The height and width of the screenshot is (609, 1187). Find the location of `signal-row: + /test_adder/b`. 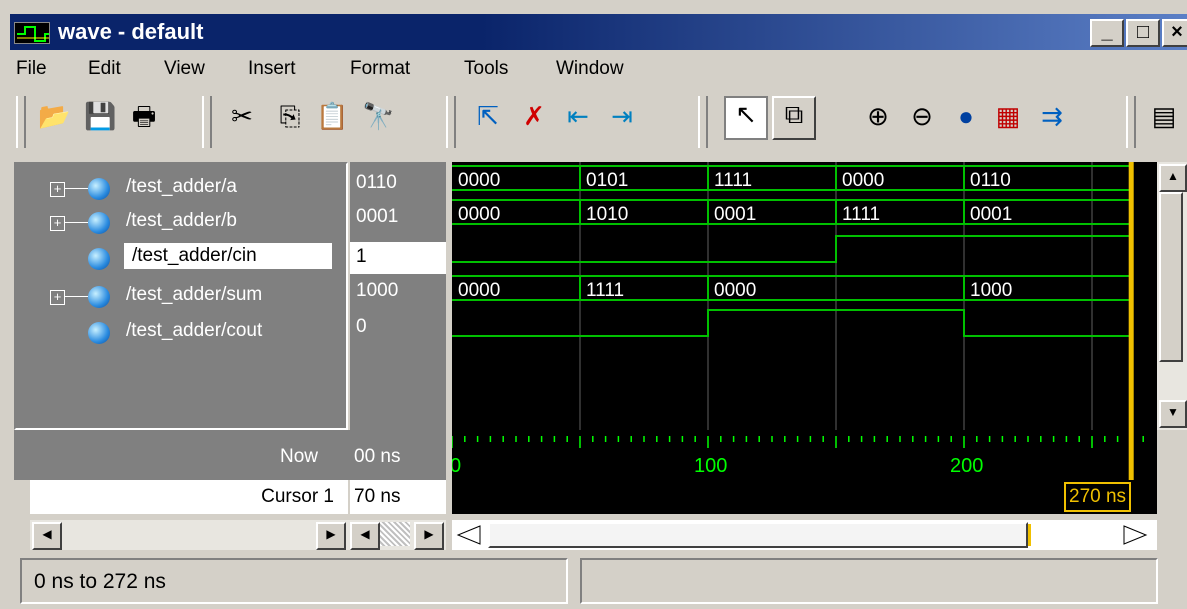

signal-row: + /test_adder/b is located at coordinates (181, 223).